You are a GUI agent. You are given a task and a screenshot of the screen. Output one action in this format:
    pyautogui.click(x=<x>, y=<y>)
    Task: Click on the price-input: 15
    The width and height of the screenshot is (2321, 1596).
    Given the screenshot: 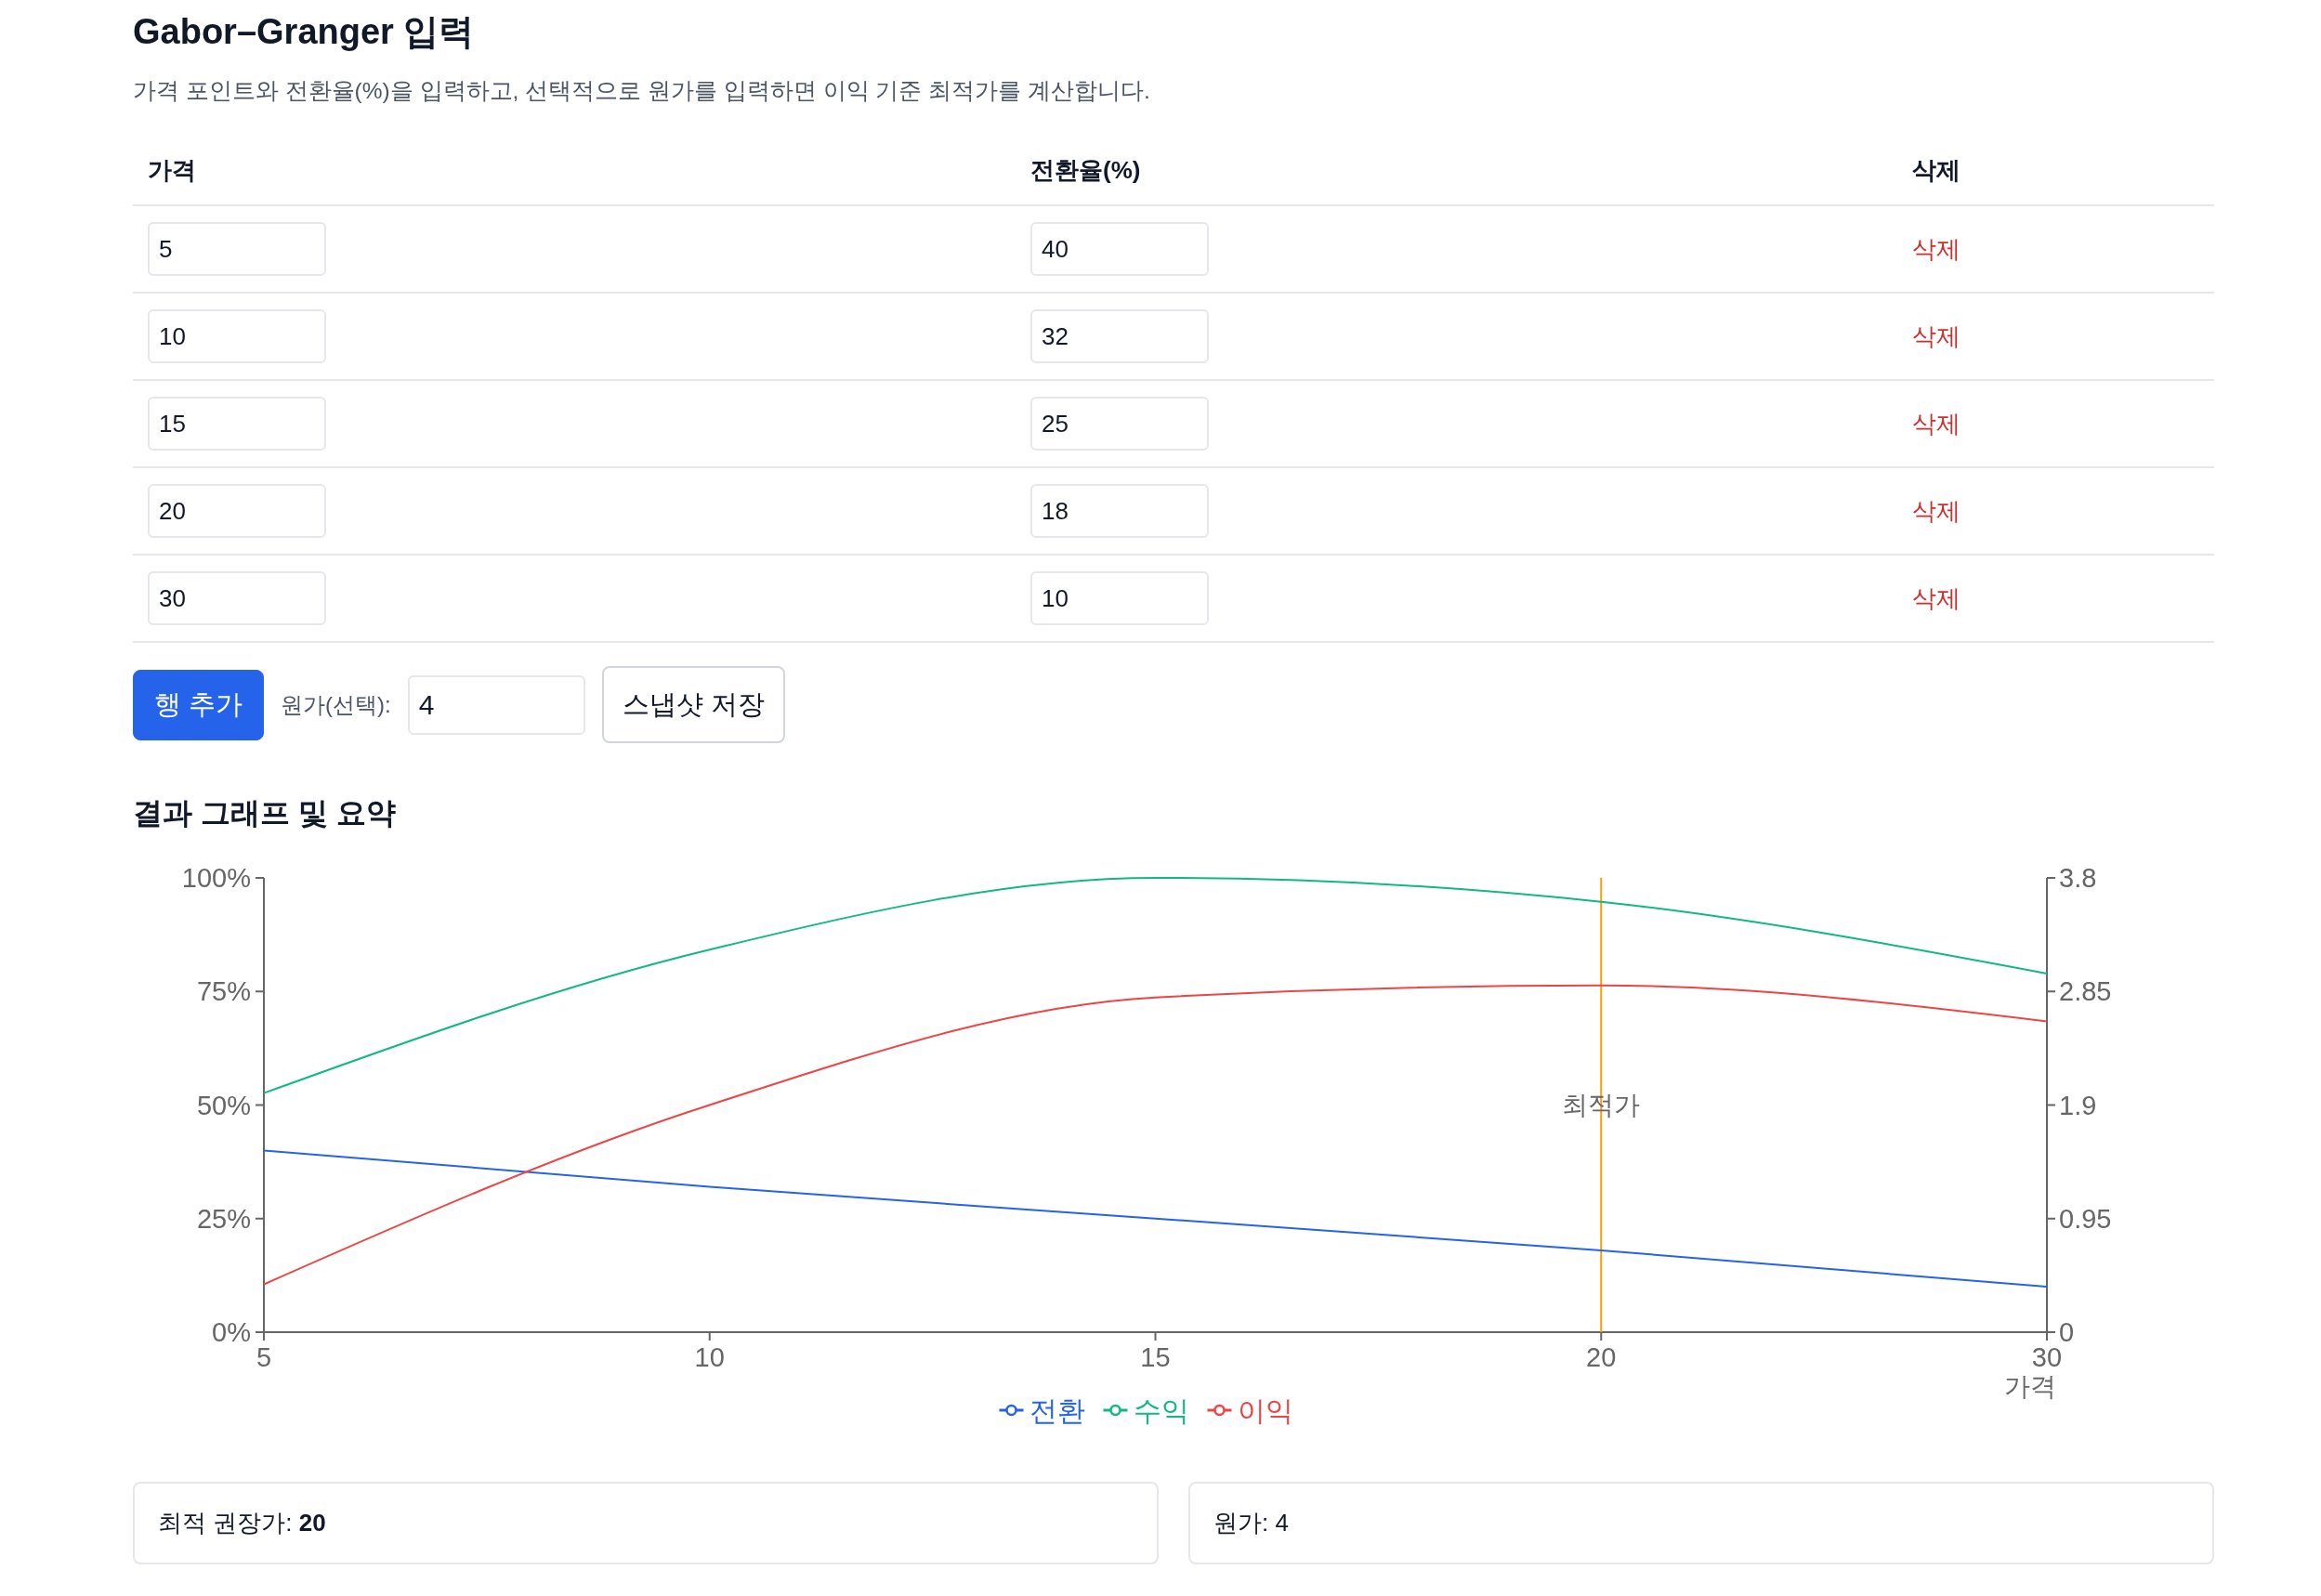 What is the action you would take?
    pyautogui.click(x=237, y=424)
    